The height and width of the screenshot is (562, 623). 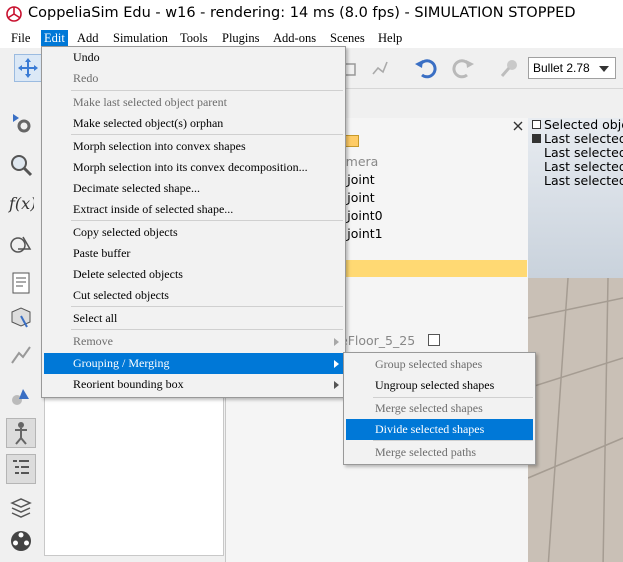 What do you see at coordinates (193, 295) in the screenshot?
I see `menu-item-cut: Cut selected objects` at bounding box center [193, 295].